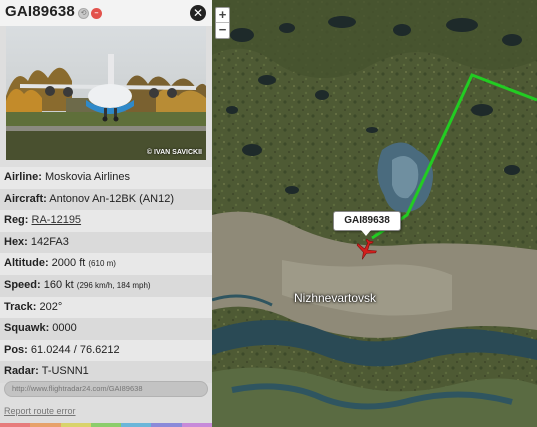 The width and height of the screenshot is (537, 427). I want to click on zoom-in-button: +, so click(222, 15).